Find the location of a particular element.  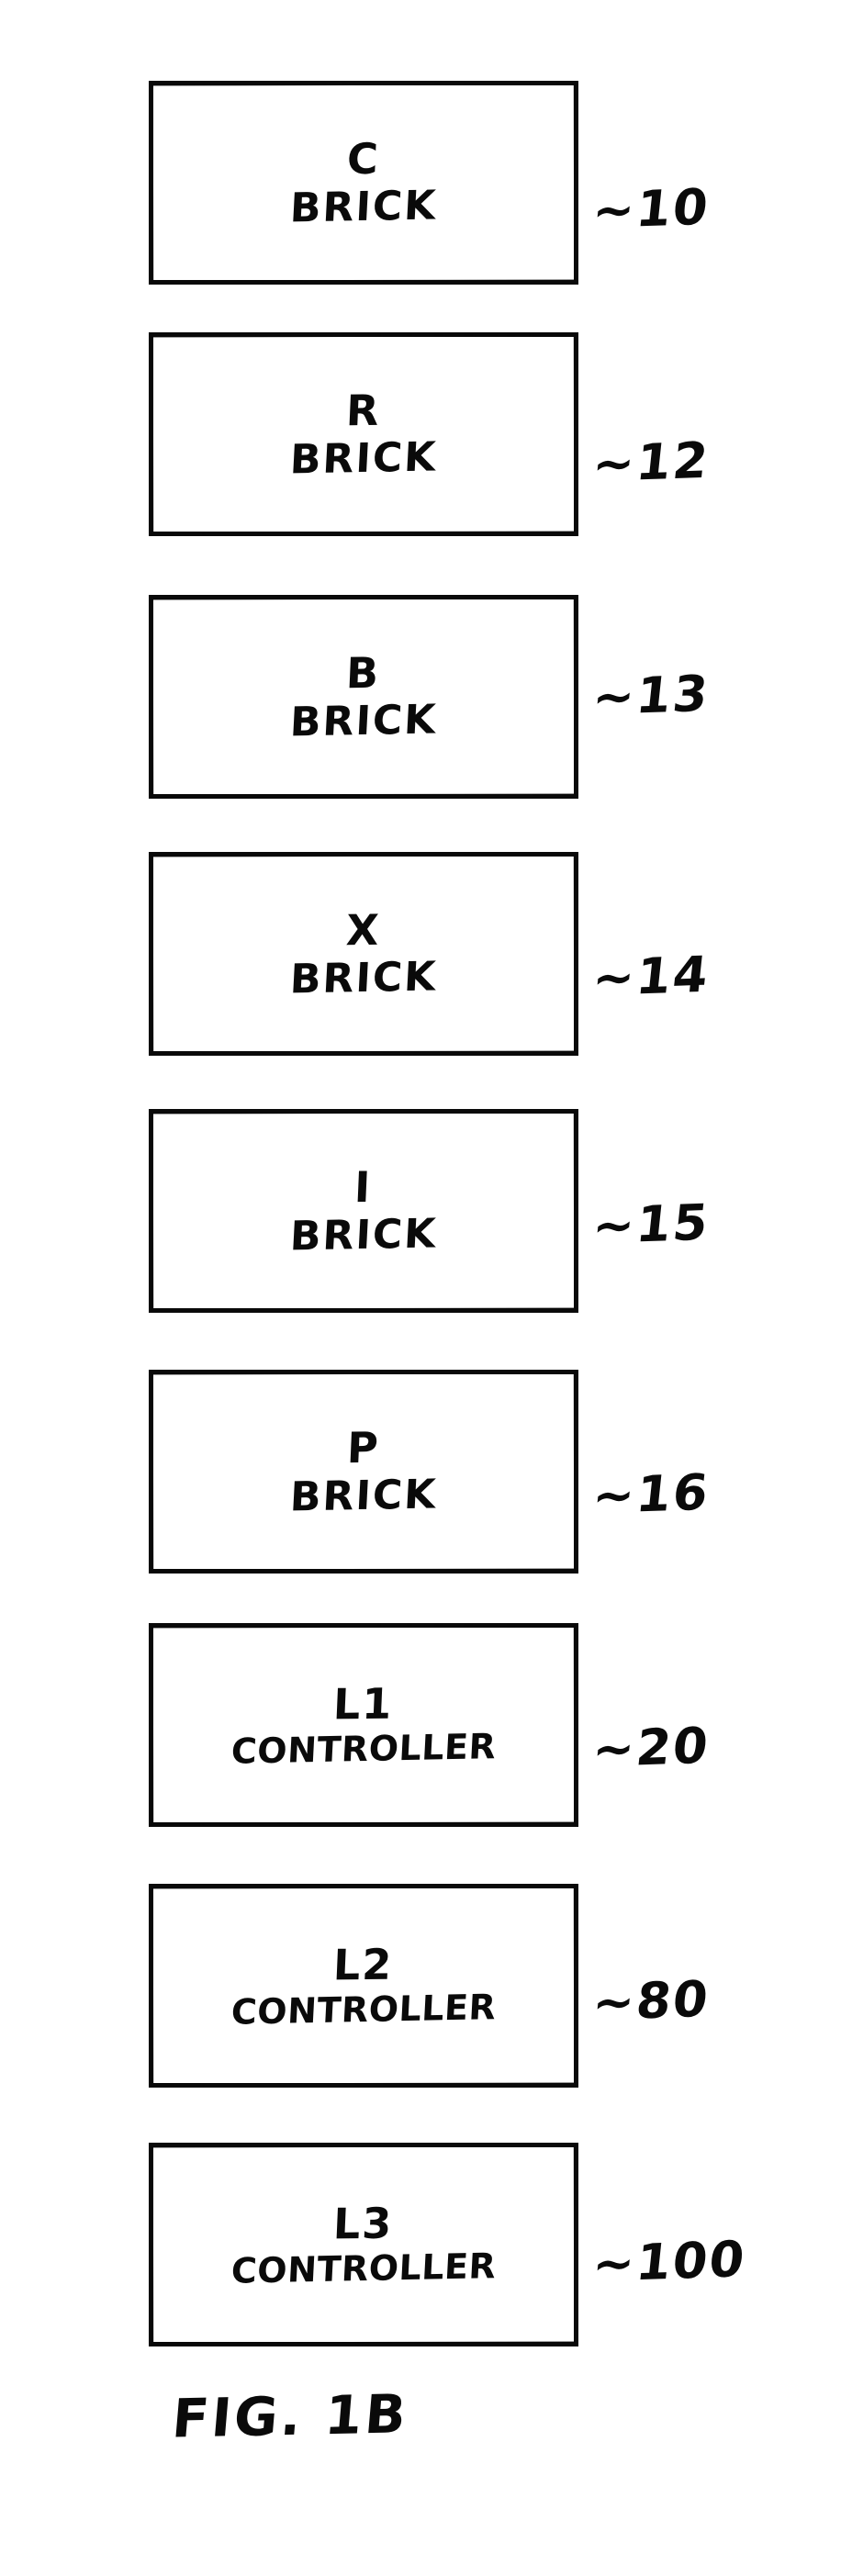

block-label-primary: L3 is located at coordinates (363, 2223).